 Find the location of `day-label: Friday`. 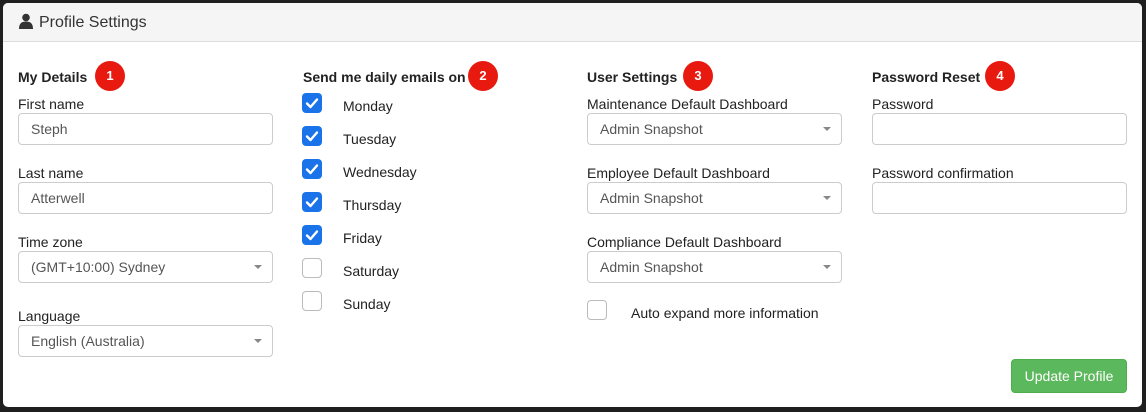

day-label: Friday is located at coordinates (362, 238).